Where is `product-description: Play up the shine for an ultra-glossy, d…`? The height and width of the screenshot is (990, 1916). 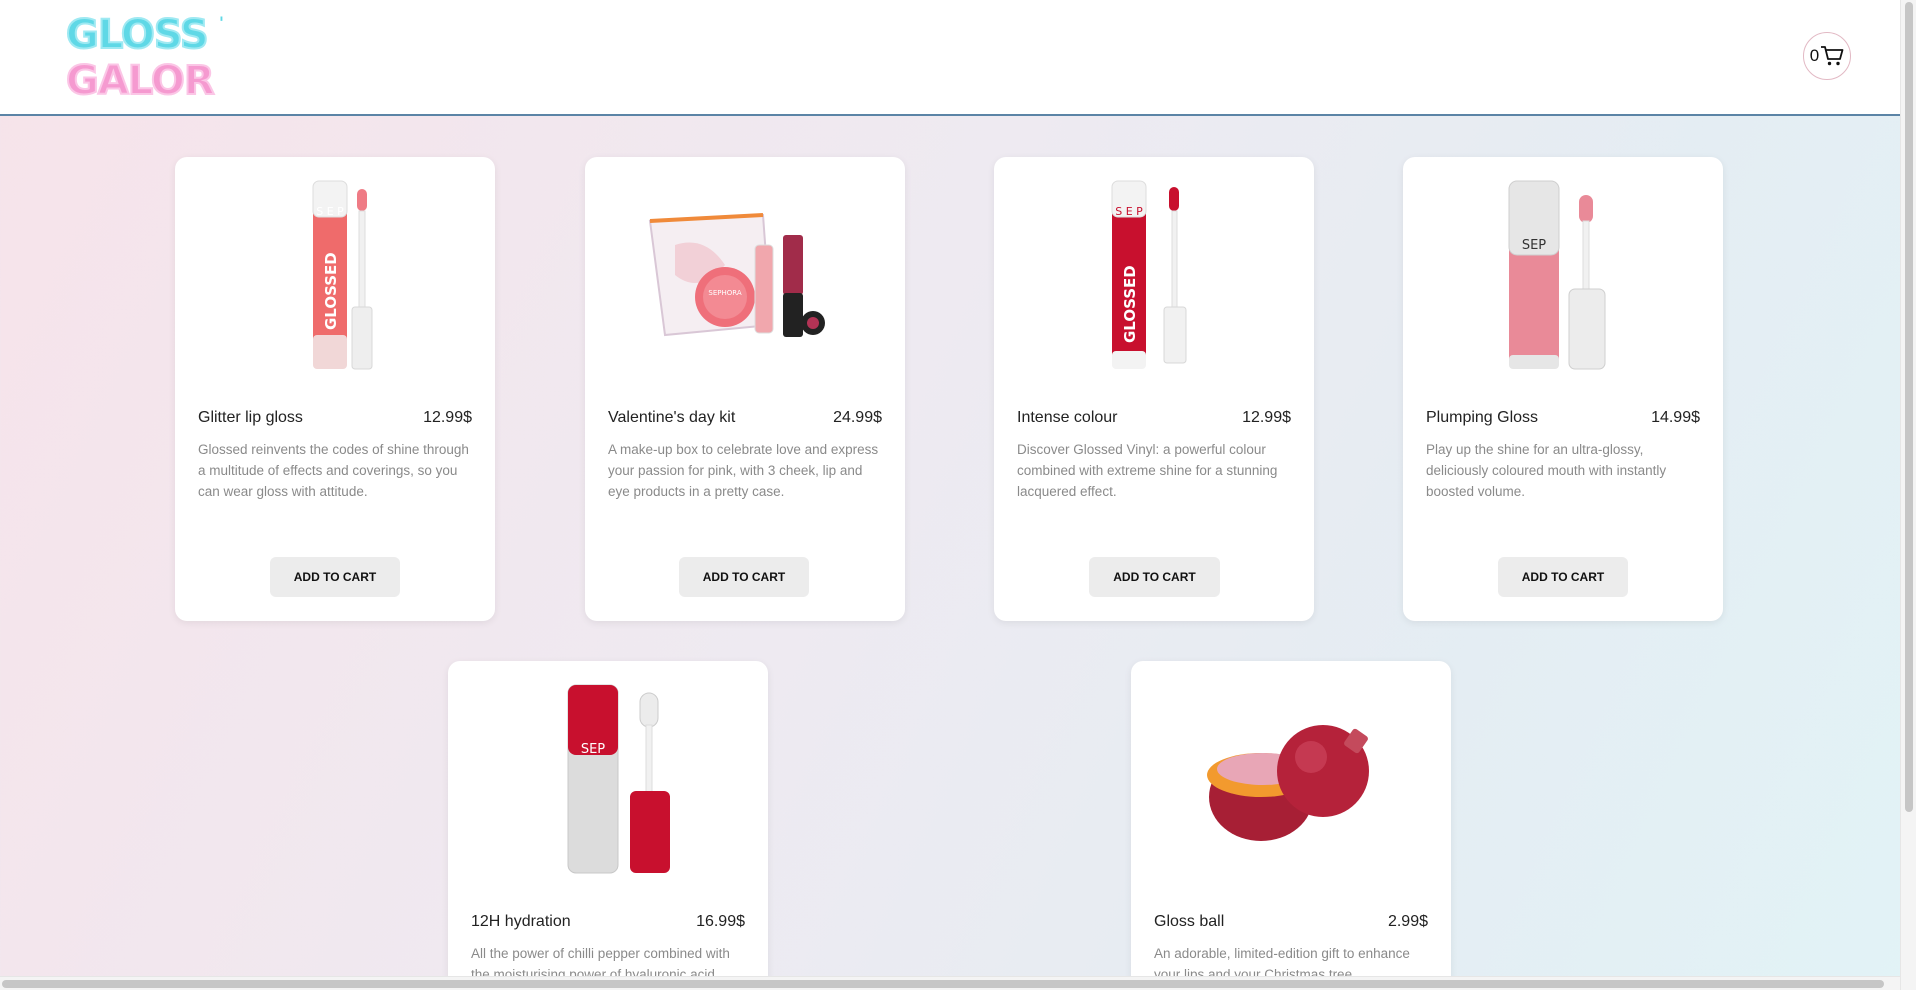 product-description: Play up the shine for an ultra-glossy, d… is located at coordinates (1546, 470).